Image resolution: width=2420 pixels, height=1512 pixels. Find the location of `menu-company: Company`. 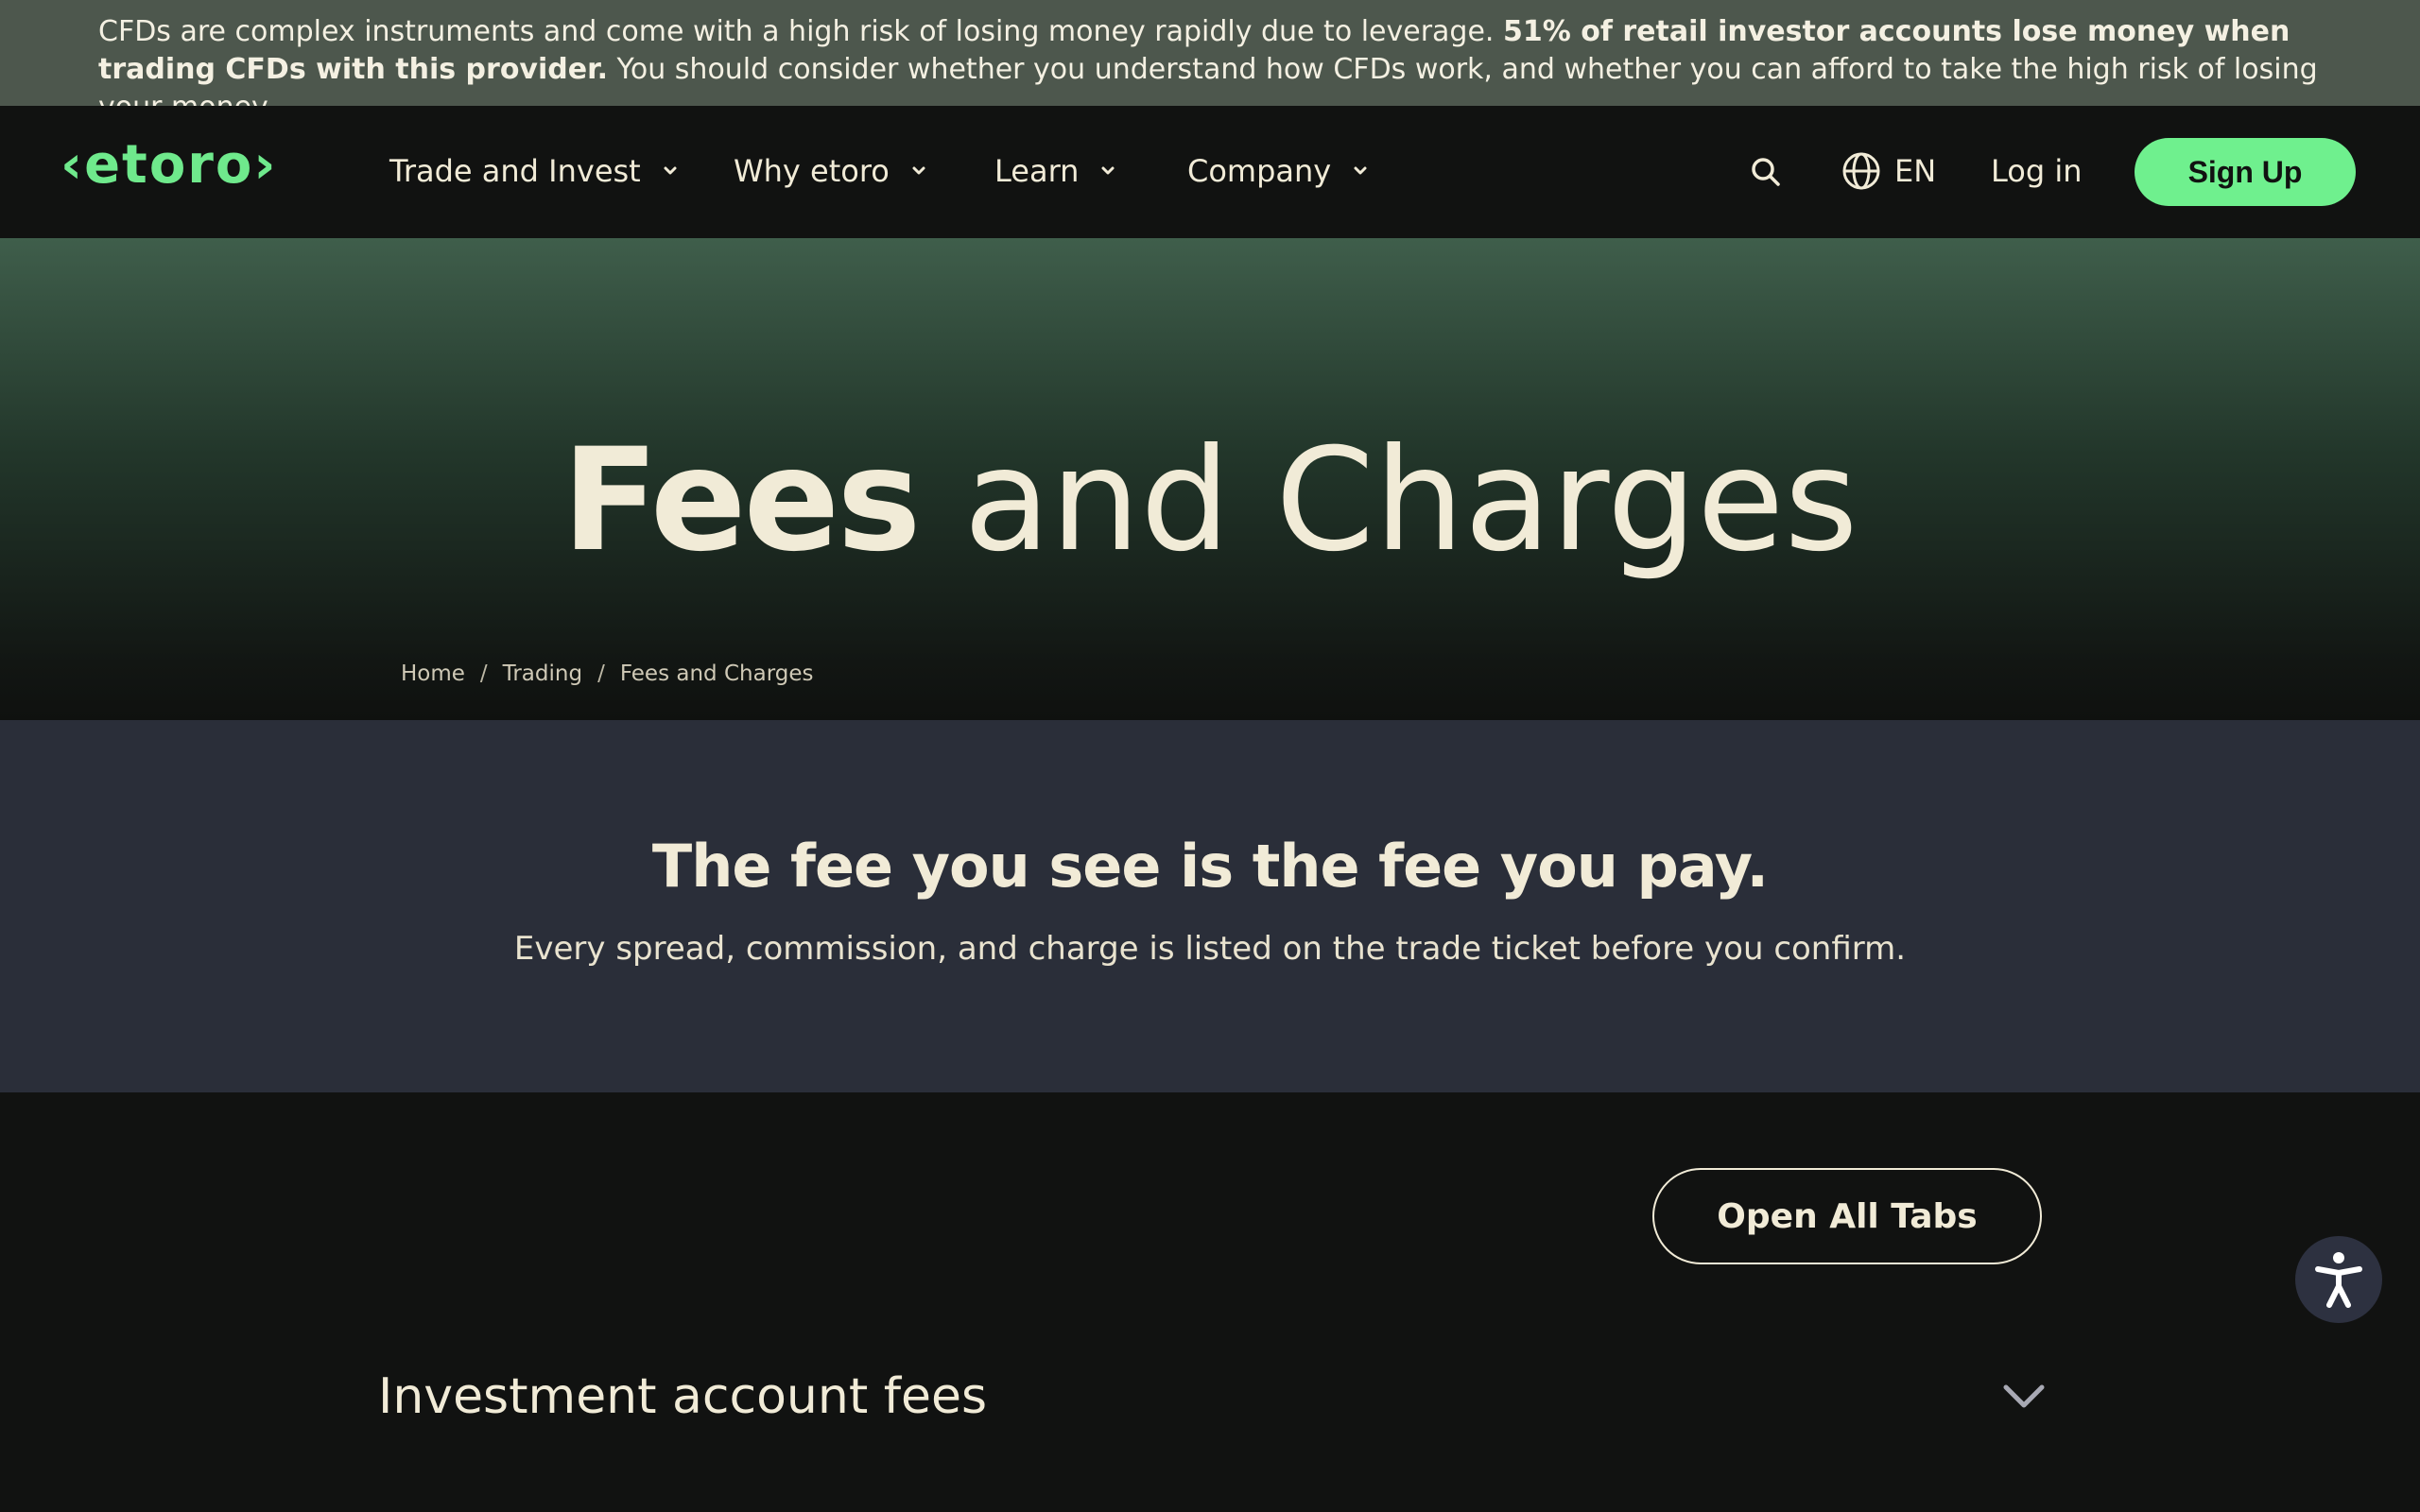

menu-company: Company is located at coordinates (1278, 171).